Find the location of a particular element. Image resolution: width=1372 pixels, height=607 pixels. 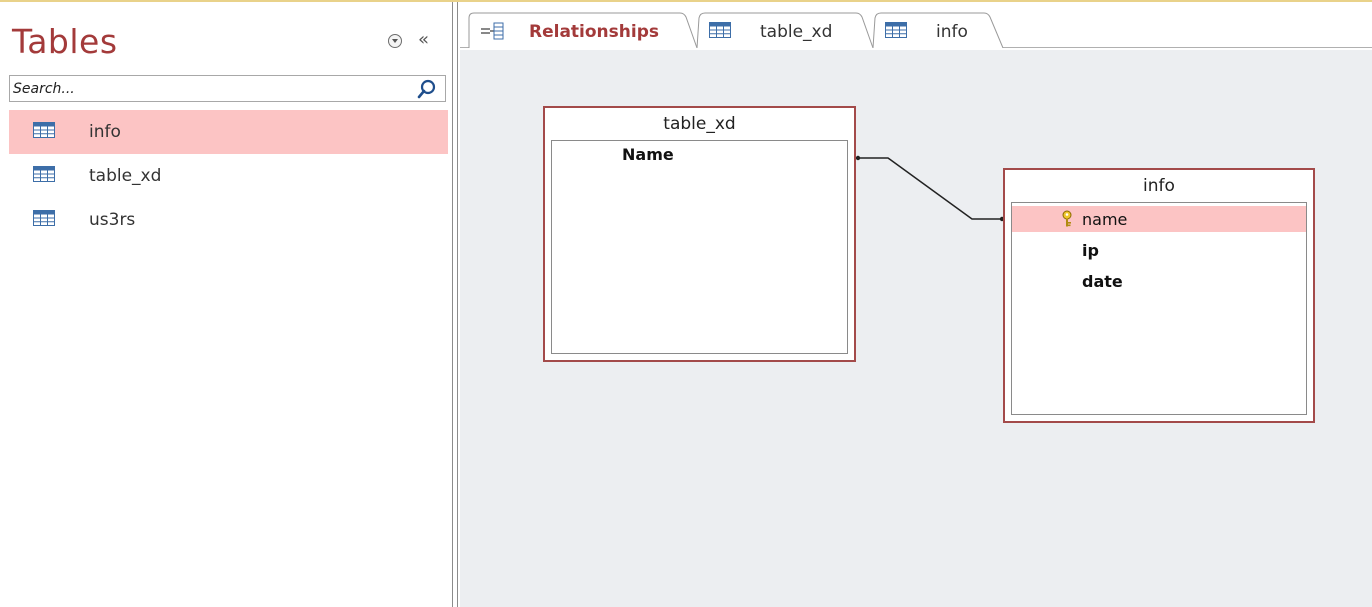

primary-key-icon is located at coordinates (1067, 218).